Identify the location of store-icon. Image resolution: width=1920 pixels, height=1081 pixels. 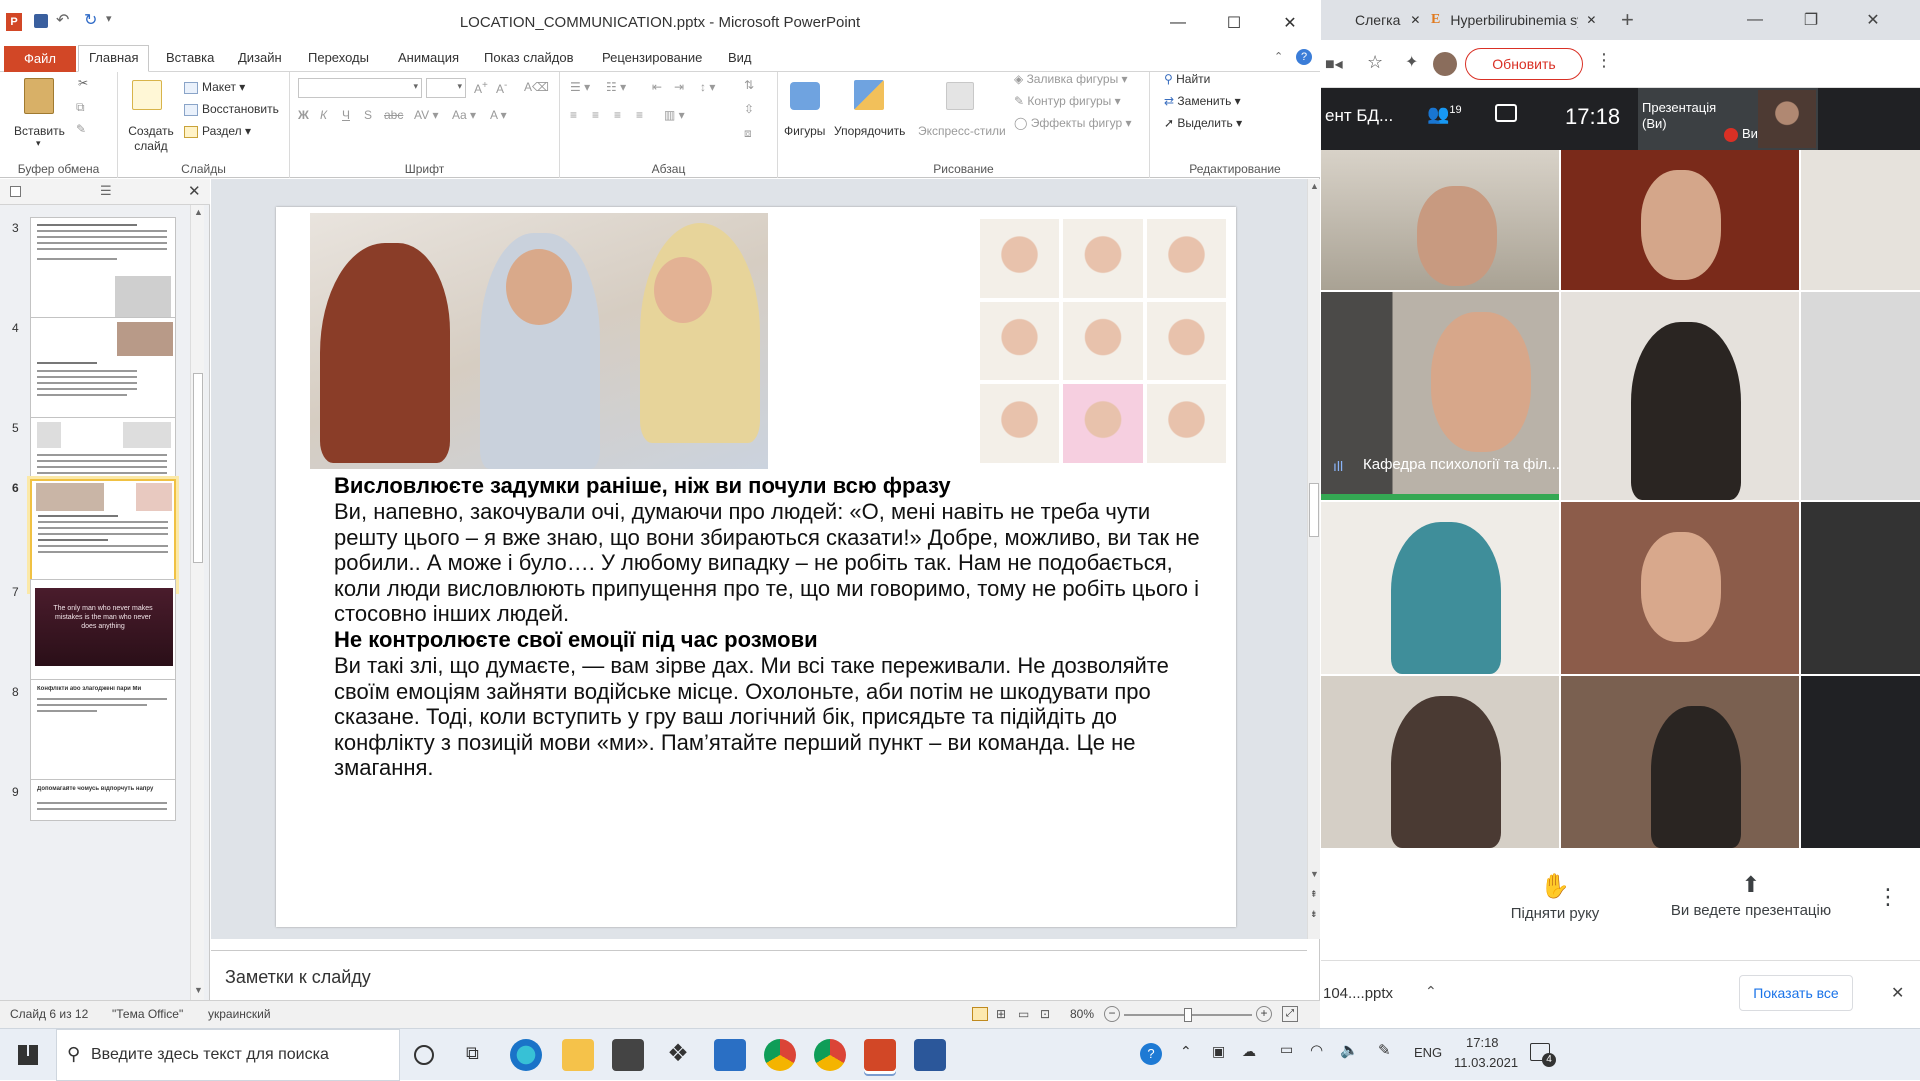
(628, 1055).